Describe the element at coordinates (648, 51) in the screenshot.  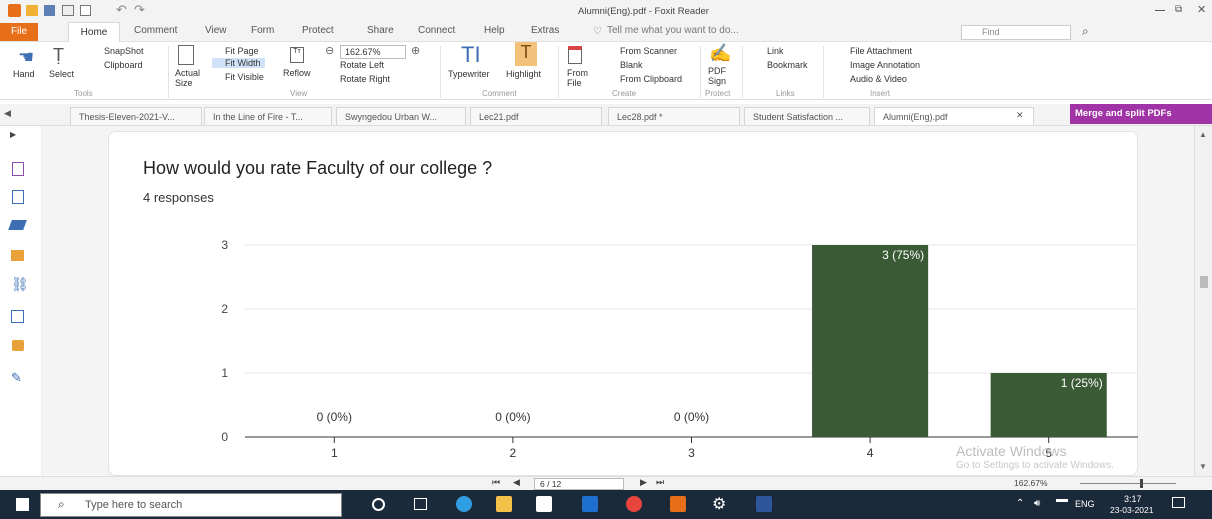
I see `from-scanner-button: From Scanner` at that location.